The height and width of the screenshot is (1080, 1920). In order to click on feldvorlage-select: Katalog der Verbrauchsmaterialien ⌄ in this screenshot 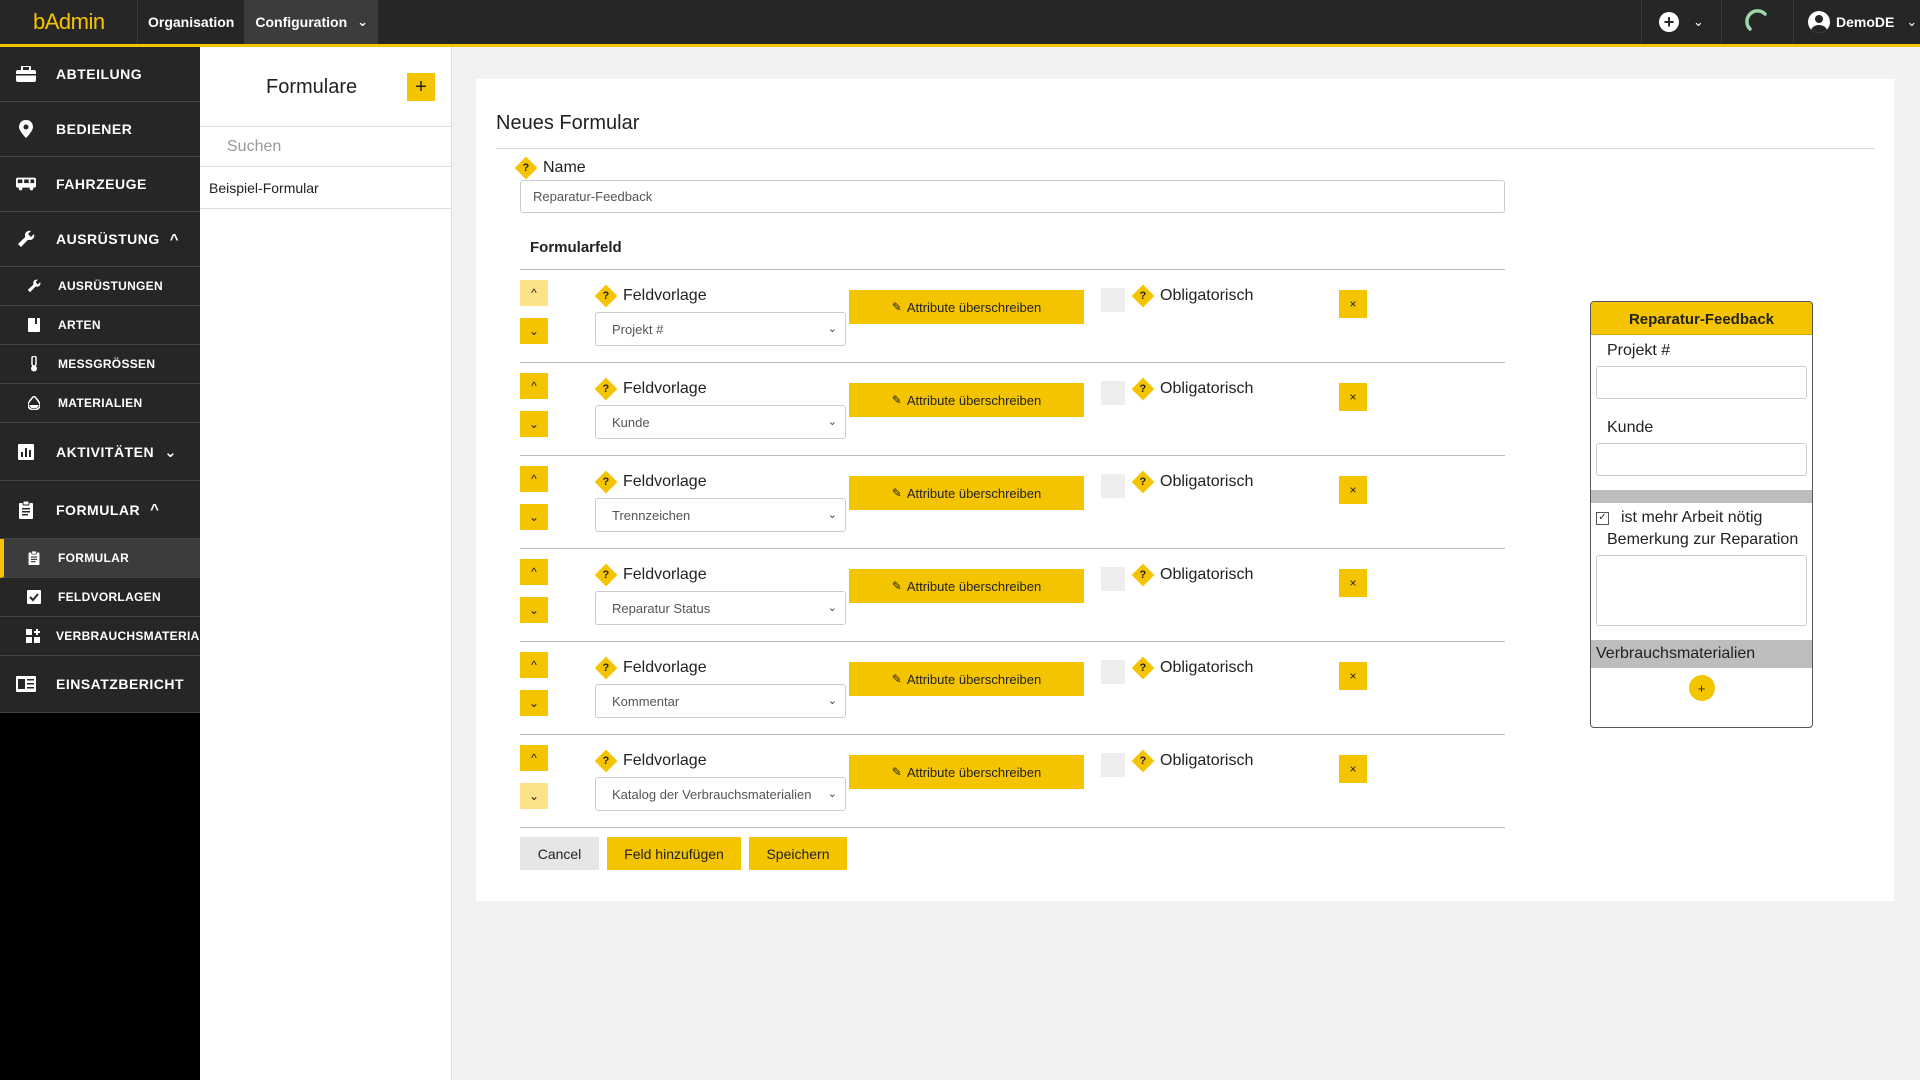, I will do `click(720, 794)`.